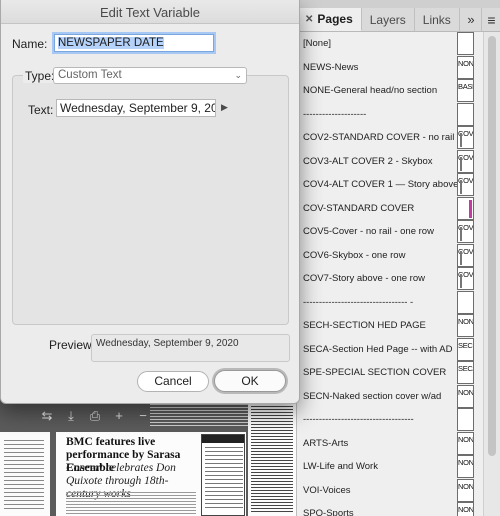 The height and width of the screenshot is (516, 500). I want to click on master-page-item: --------------------------------- -, so click(390, 302).